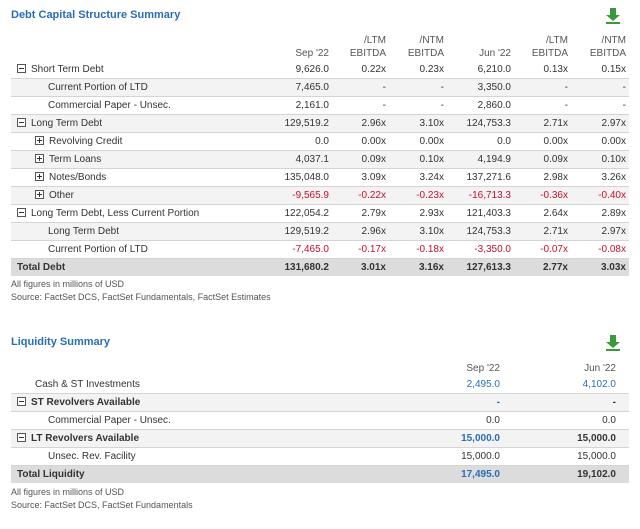  What do you see at coordinates (320, 421) in the screenshot?
I see `table-row: Commercial Paper - Unsec. 0.0 0.0` at bounding box center [320, 421].